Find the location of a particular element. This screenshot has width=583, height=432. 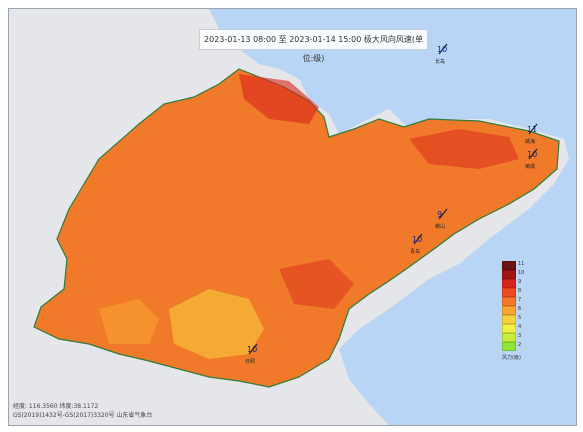

station-name: 荣成 is located at coordinates (530, 166).